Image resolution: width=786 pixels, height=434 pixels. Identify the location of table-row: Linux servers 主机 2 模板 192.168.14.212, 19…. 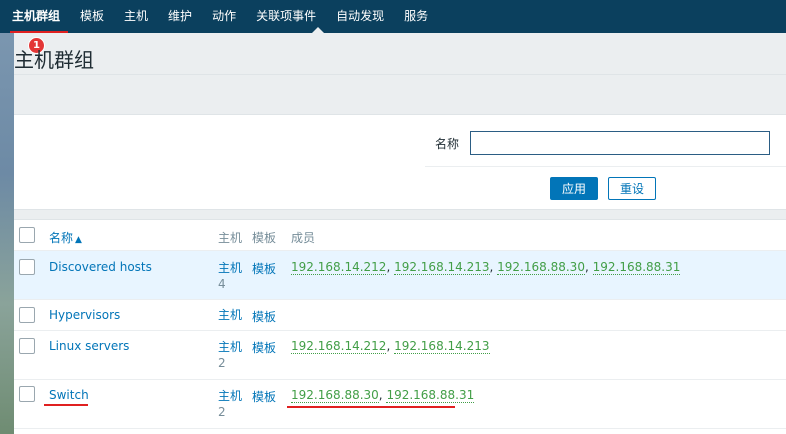
(400, 355).